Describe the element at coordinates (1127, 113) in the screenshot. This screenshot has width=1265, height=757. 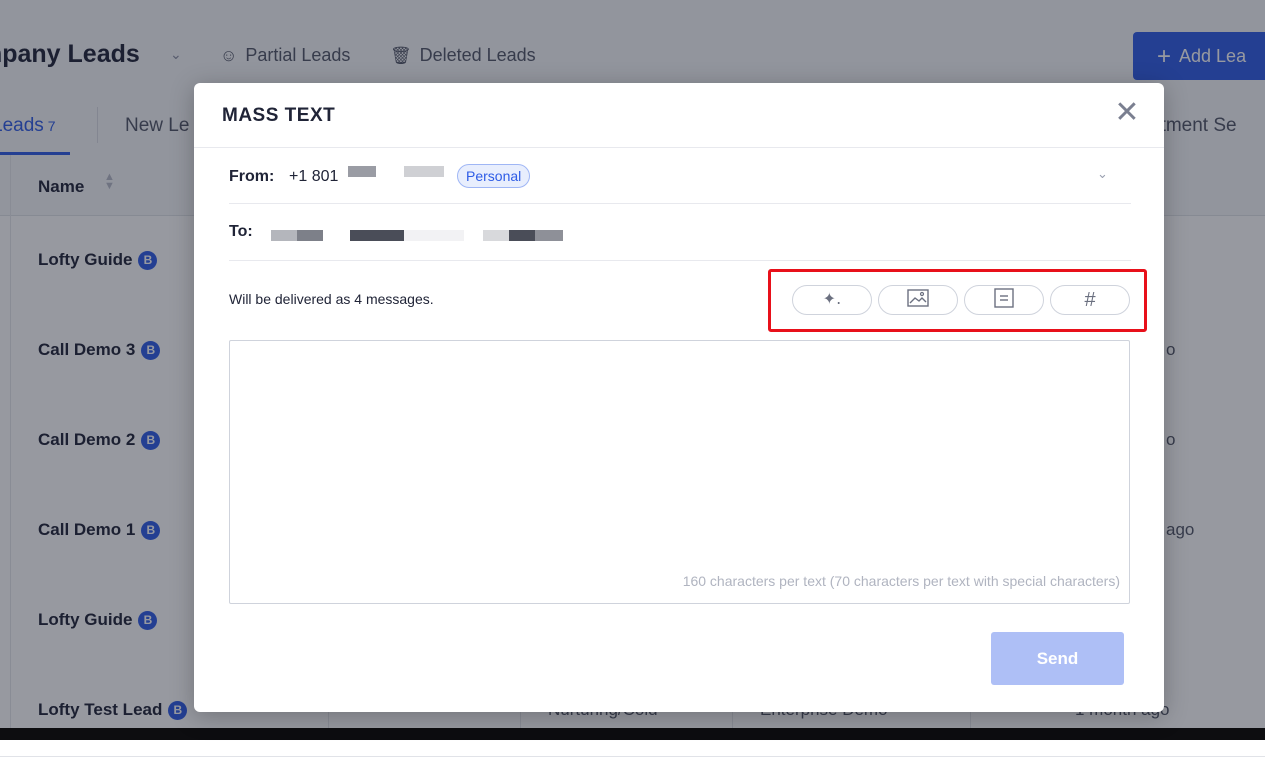
I see `close-icon: ✕` at that location.